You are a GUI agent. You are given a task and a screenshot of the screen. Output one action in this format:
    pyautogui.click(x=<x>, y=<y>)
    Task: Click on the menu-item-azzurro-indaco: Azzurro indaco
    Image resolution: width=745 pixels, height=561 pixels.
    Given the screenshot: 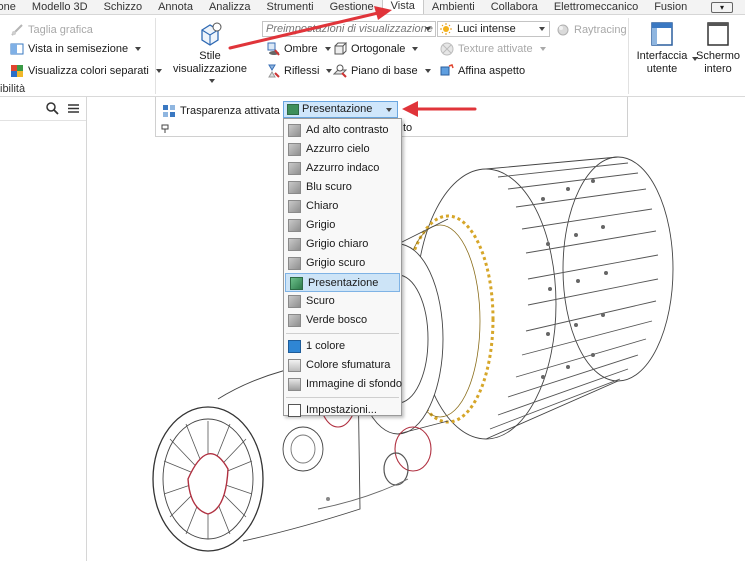 What is the action you would take?
    pyautogui.click(x=342, y=168)
    